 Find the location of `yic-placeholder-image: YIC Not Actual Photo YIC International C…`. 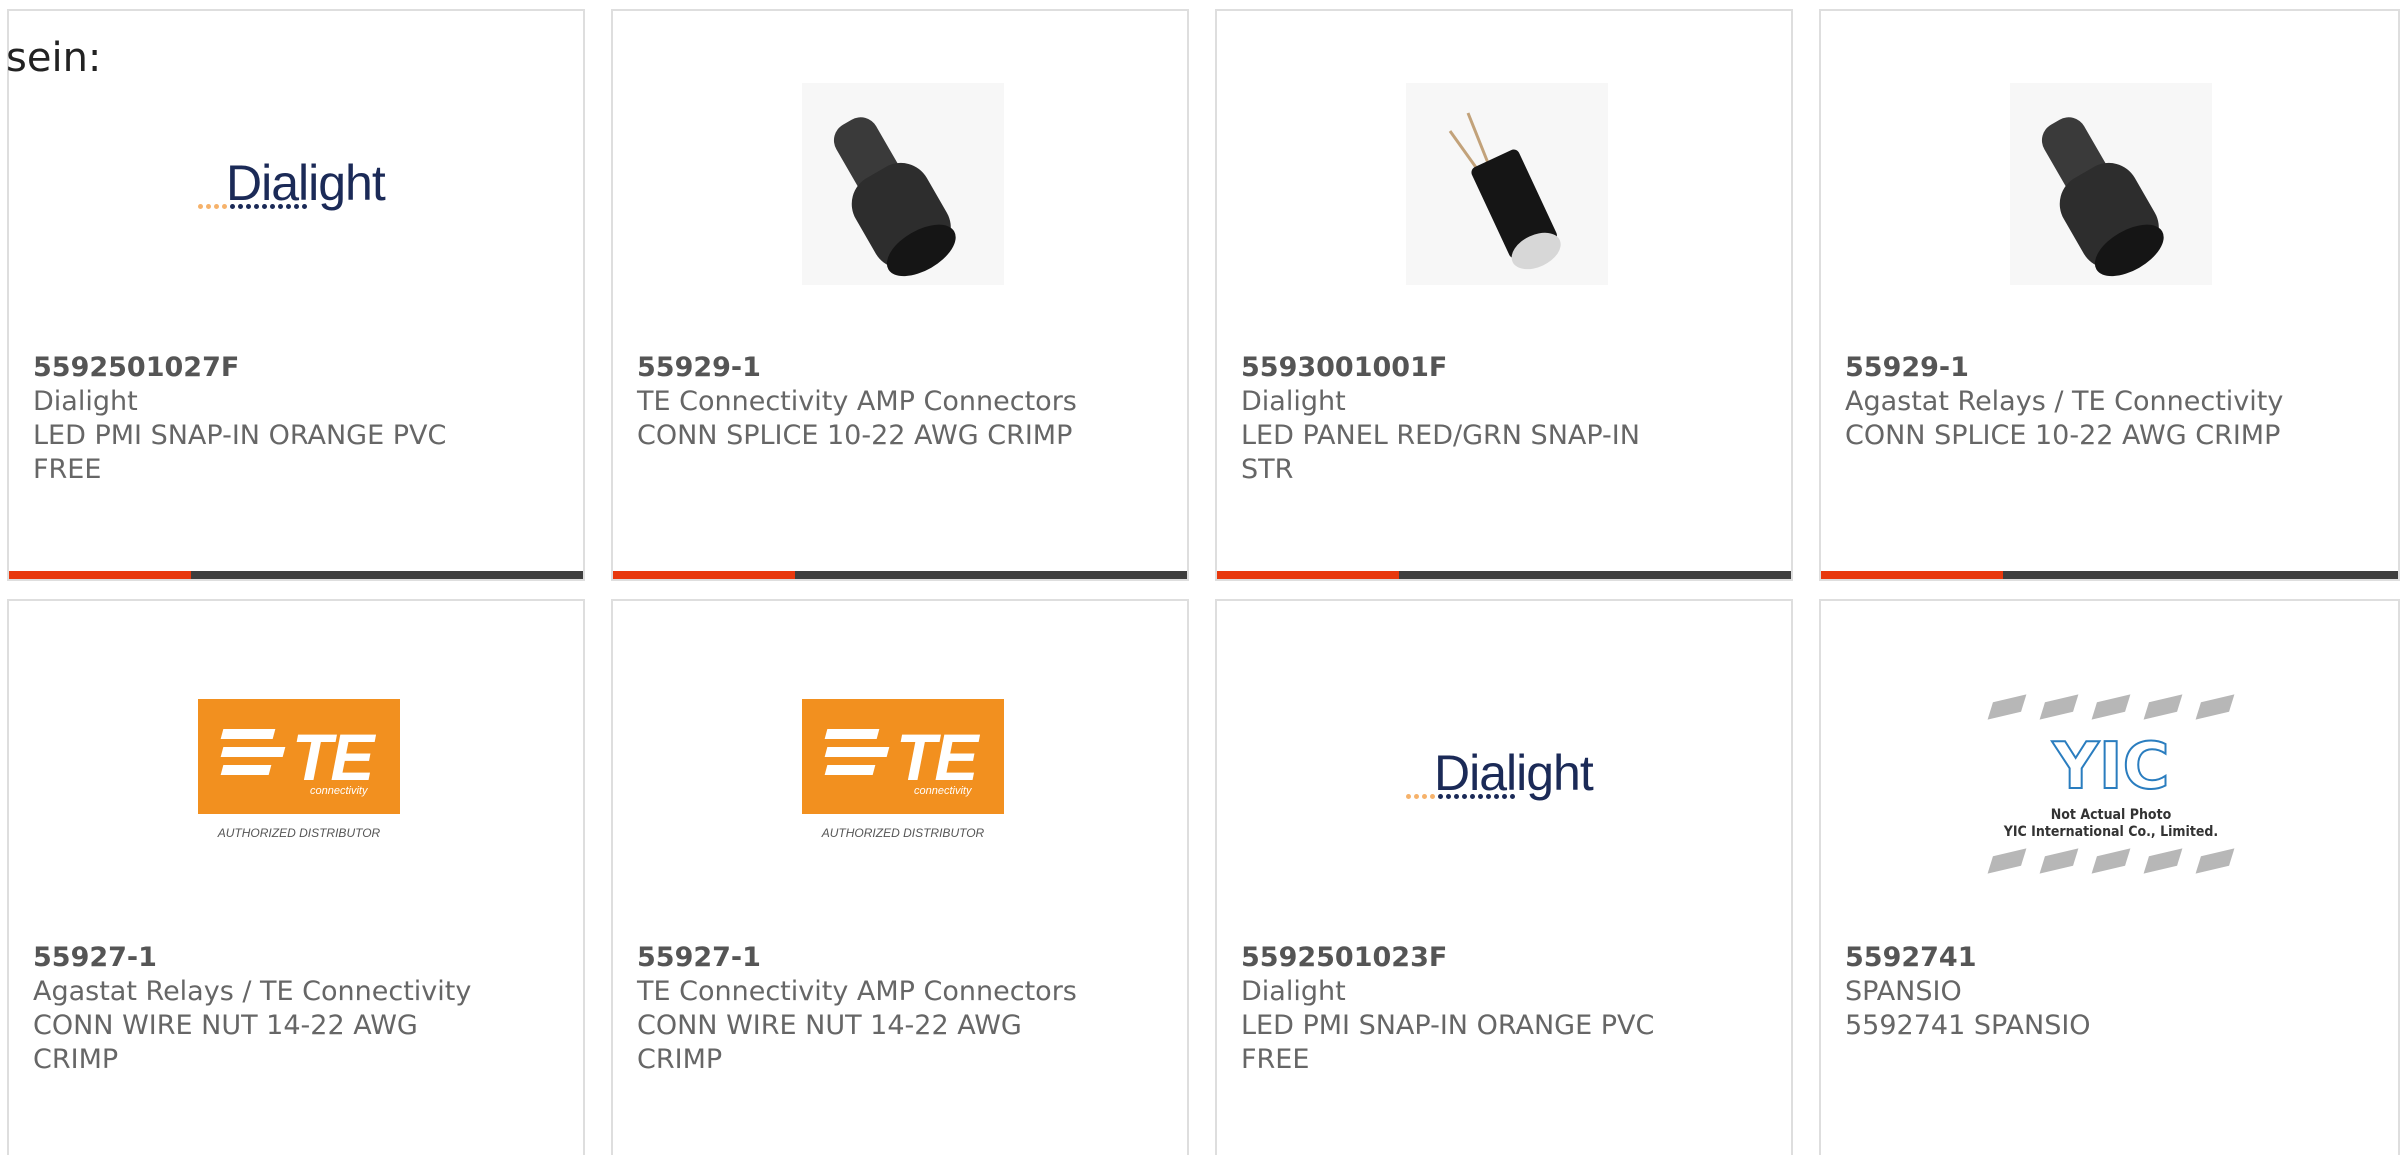

yic-placeholder-image: YIC Not Actual Photo YIC International C… is located at coordinates (2111, 802).